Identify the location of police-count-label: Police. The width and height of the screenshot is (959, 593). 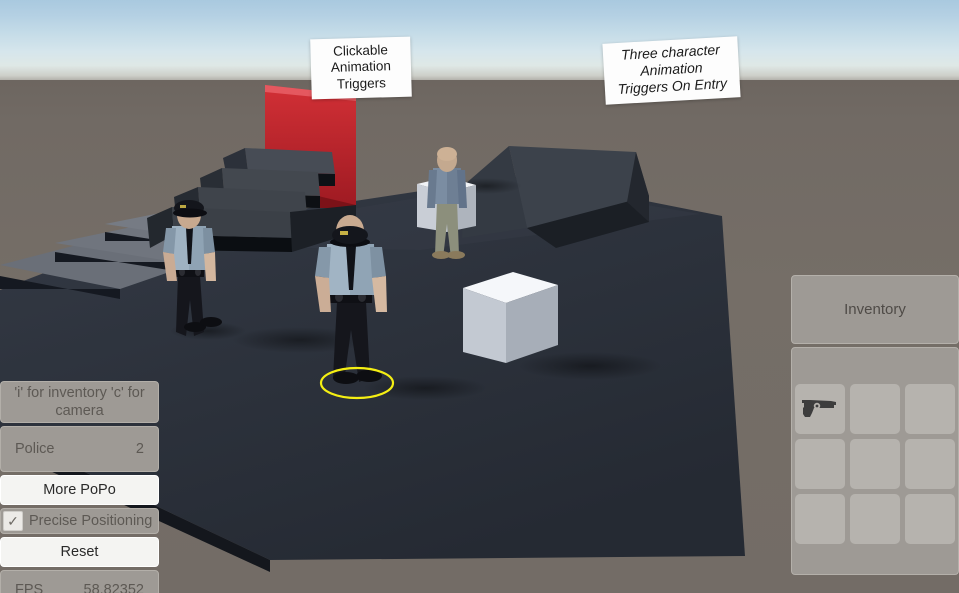
(35, 449).